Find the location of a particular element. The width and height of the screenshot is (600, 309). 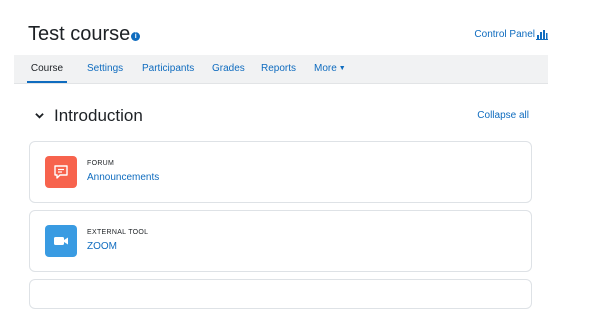

tab-more: More ▼ is located at coordinates (330, 69).